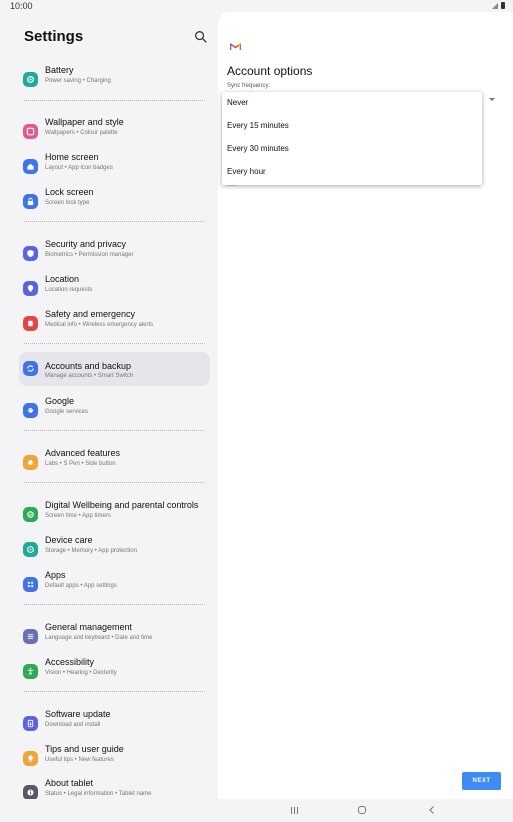  Describe the element at coordinates (69, 540) in the screenshot. I see `settings-item-title: Device care` at that location.